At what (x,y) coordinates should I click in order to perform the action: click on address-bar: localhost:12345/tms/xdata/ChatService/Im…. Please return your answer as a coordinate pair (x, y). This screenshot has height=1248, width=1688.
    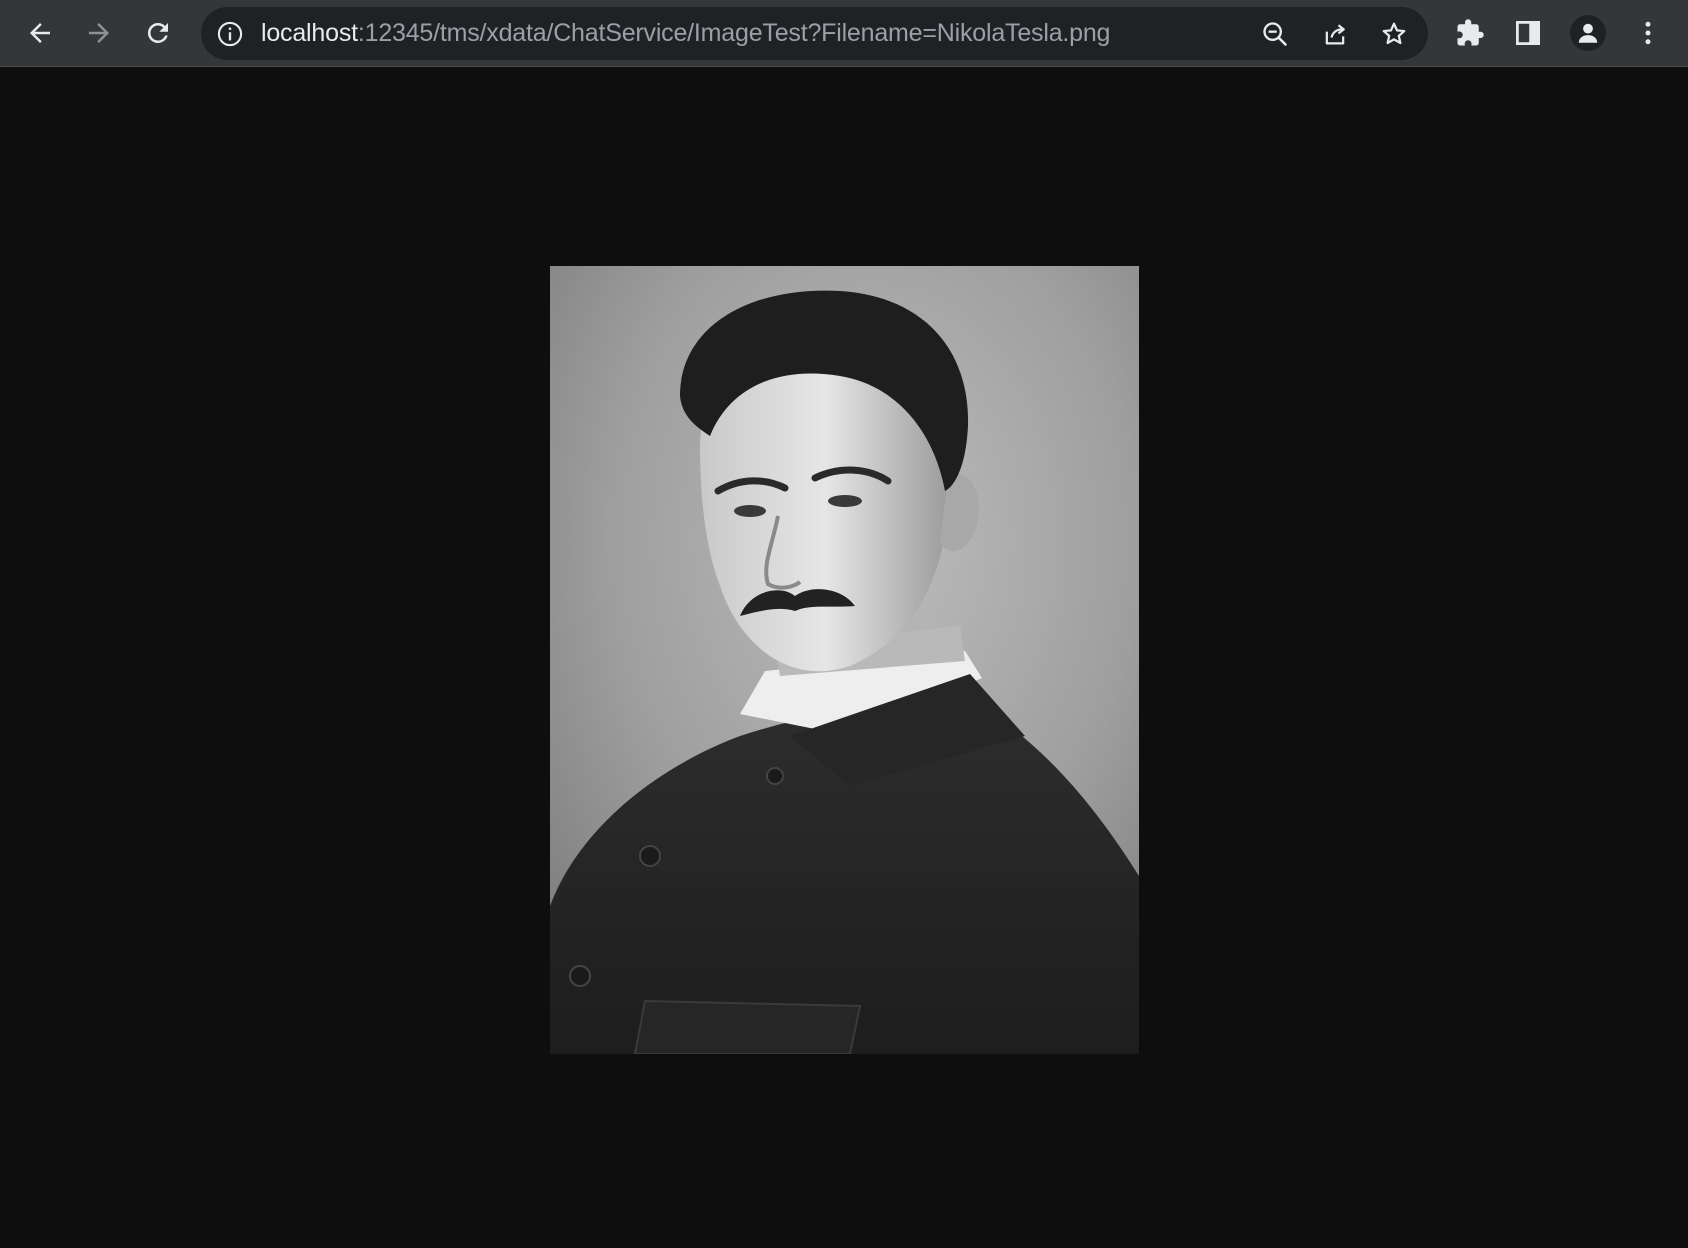
    Looking at the image, I should click on (814, 33).